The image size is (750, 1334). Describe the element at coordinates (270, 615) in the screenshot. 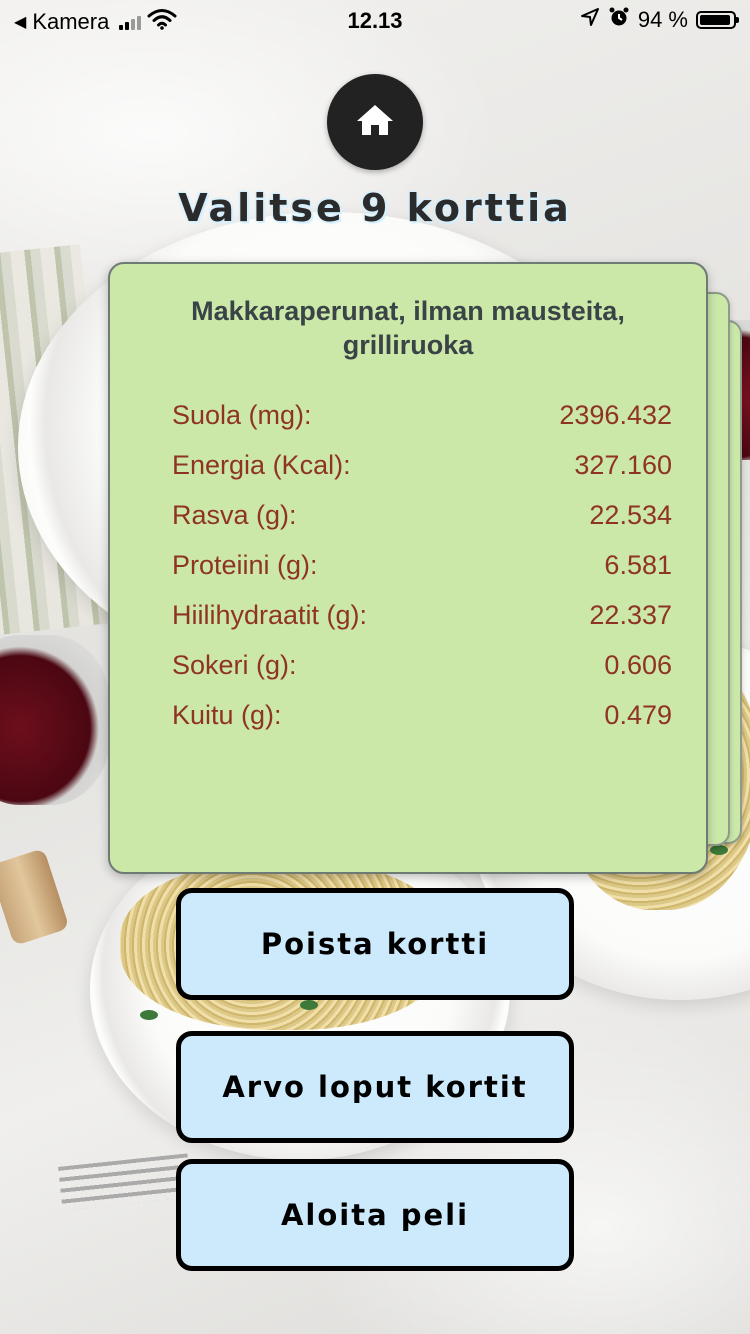

I see `stat-label: Hiilihydraatit (g):` at that location.